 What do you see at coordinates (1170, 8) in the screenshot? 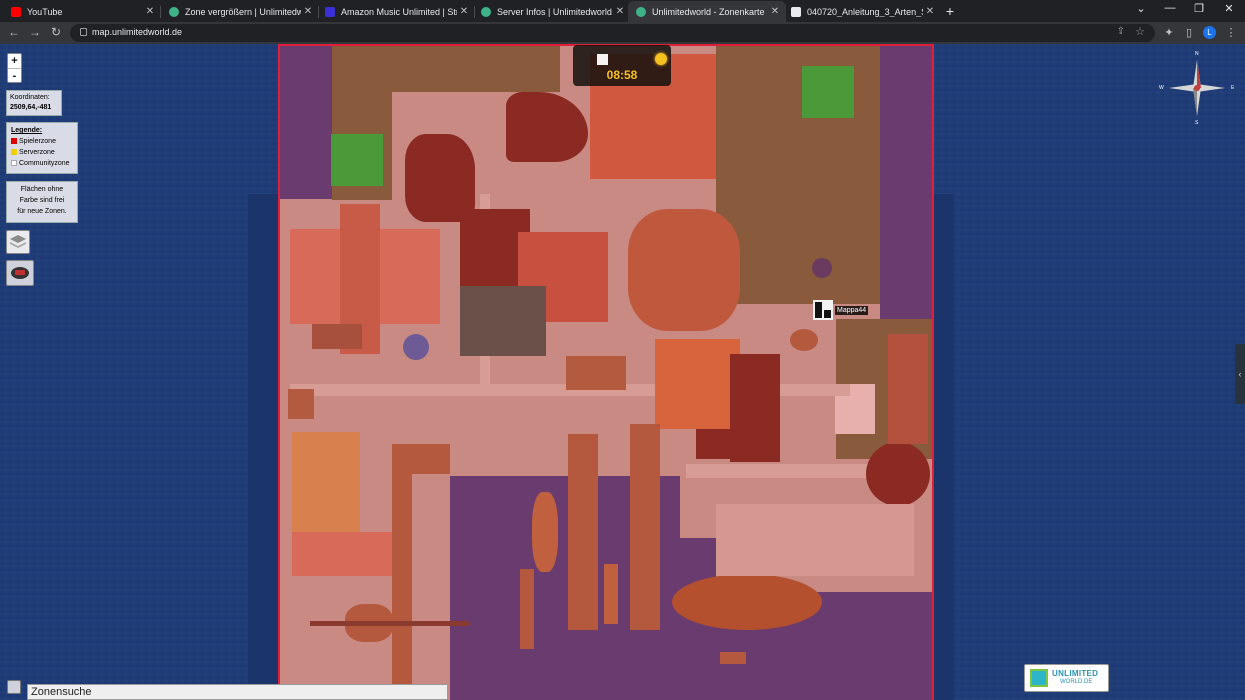
I see `minimize-button: —` at bounding box center [1170, 8].